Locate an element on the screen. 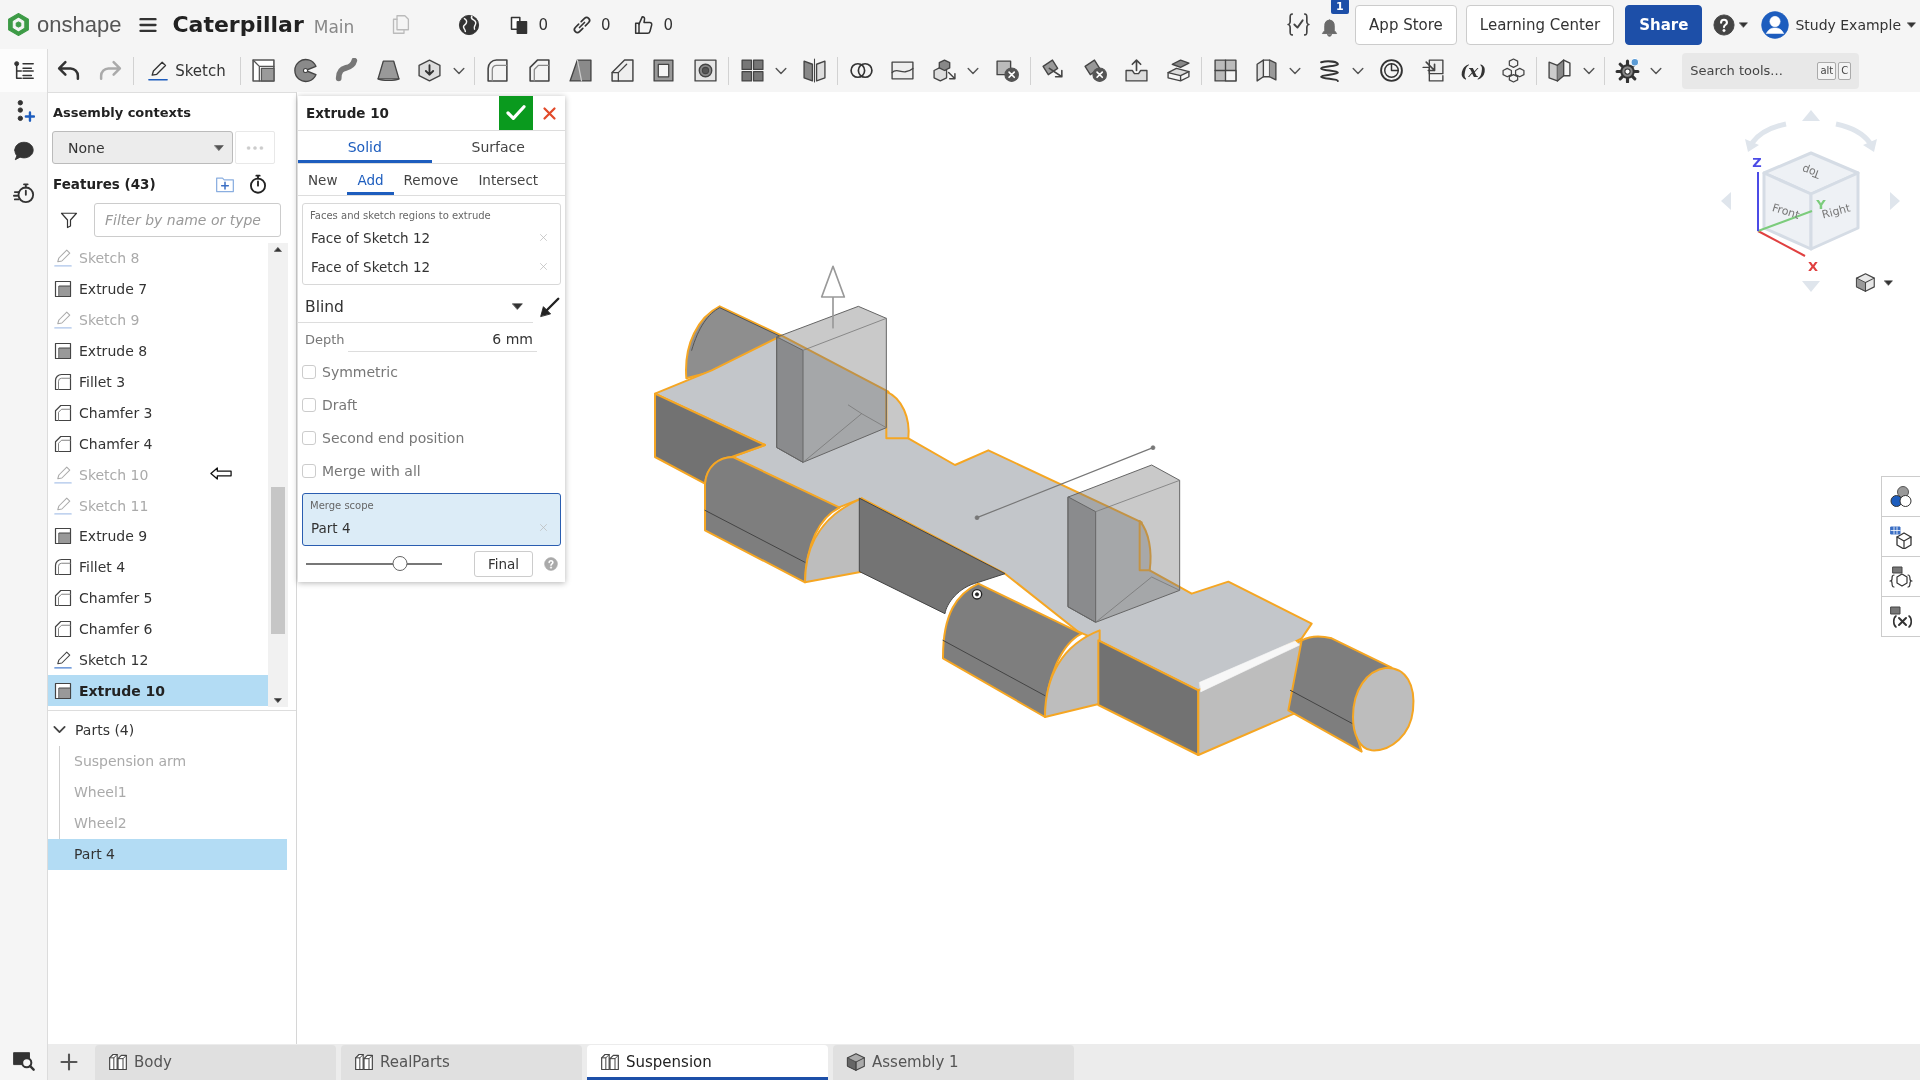 Image resolution: width=1920 pixels, height=1080 pixels. stacked-plates-icon is located at coordinates (1178, 70).